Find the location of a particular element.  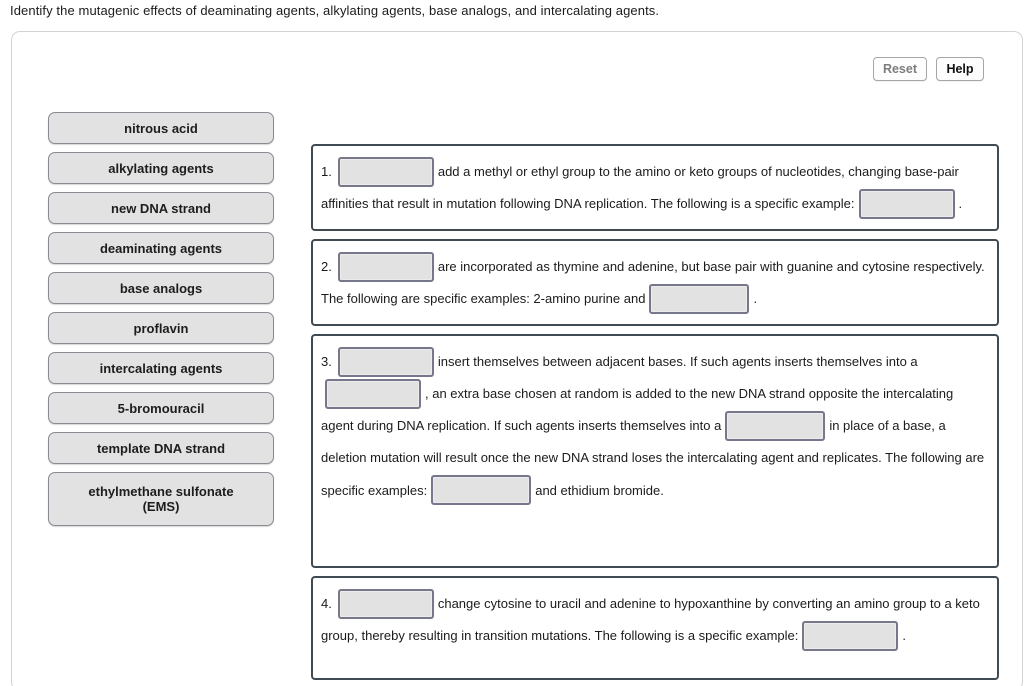

bank-tile-5-bromouracil: 5-bromouracil is located at coordinates (161, 408).